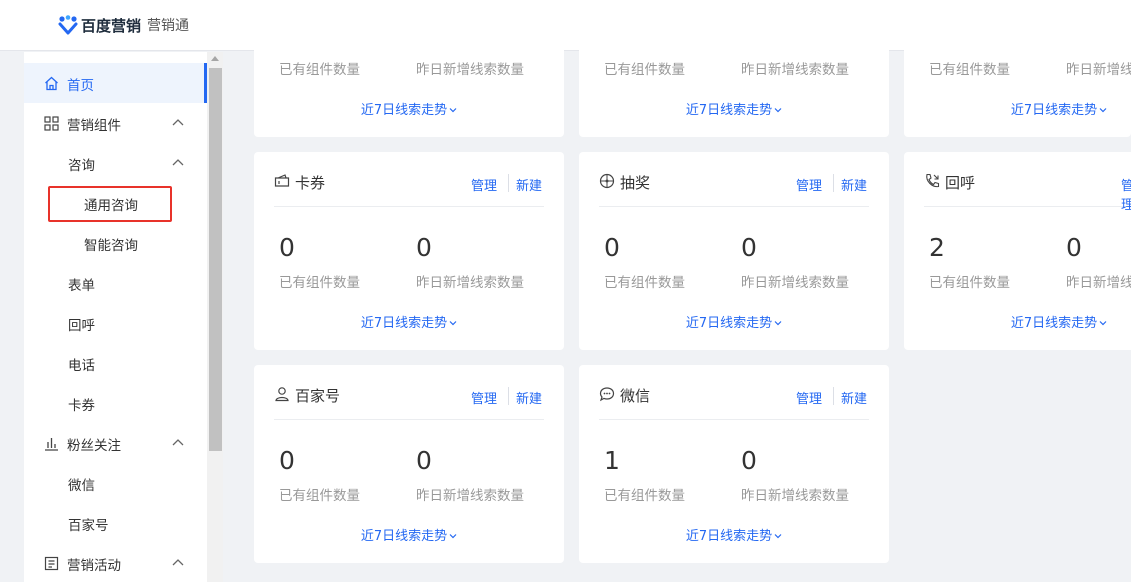  I want to click on sidebar-scrollbar, so click(215, 317).